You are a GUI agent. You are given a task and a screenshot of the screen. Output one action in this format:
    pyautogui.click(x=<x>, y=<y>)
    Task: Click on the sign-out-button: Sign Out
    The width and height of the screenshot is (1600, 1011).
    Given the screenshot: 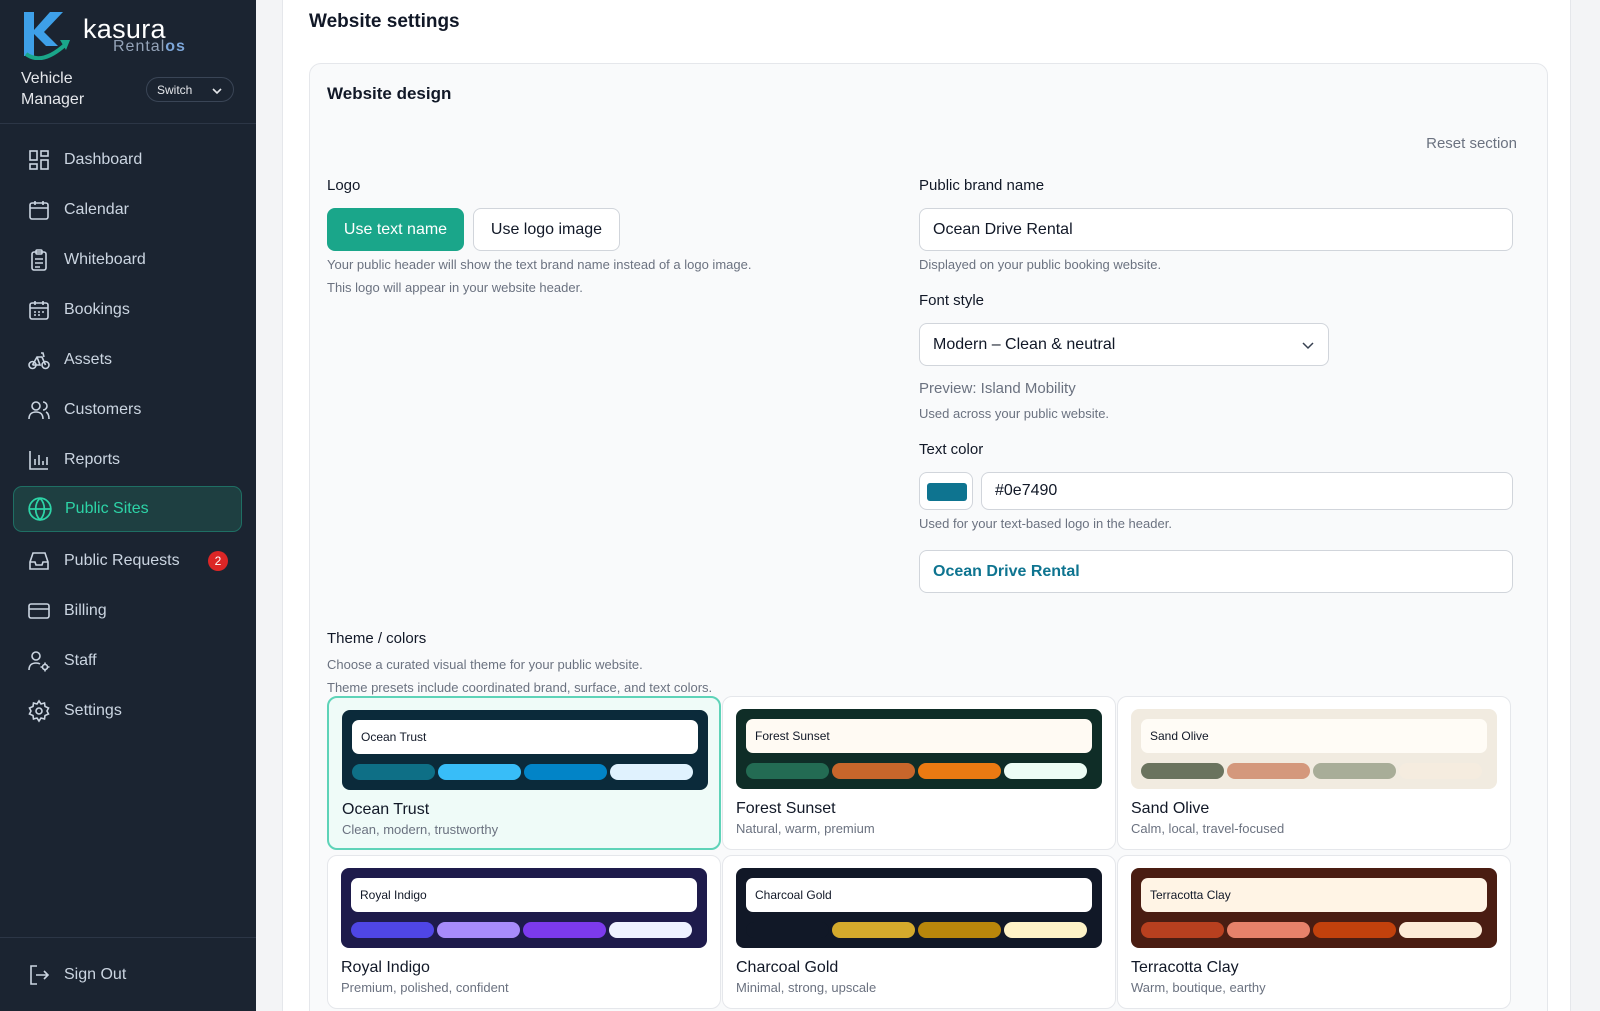 What is the action you would take?
    pyautogui.click(x=127, y=975)
    